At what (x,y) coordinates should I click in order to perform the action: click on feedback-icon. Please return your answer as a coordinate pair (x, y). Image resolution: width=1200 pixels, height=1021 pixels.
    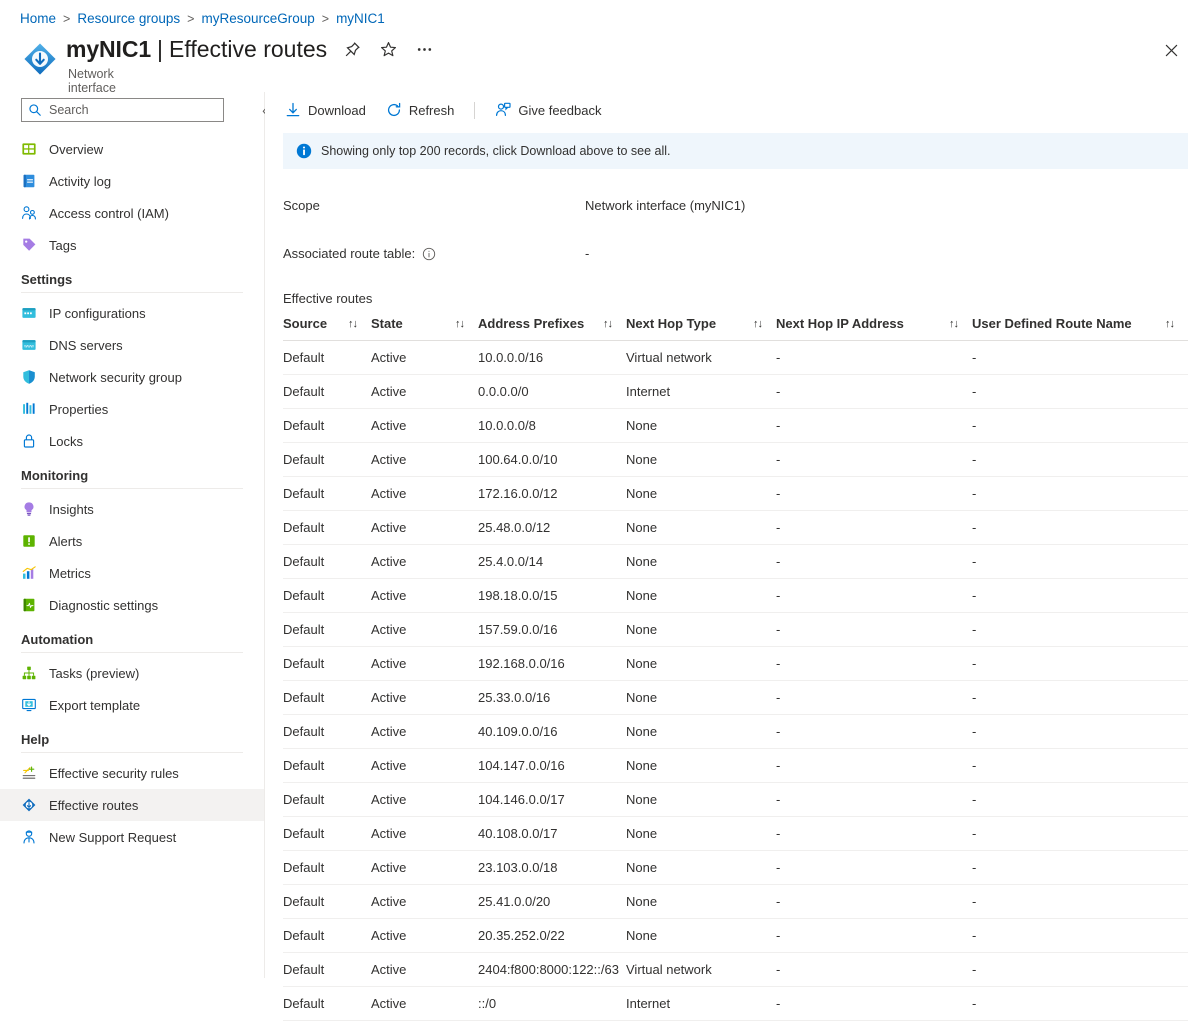
    Looking at the image, I should click on (503, 110).